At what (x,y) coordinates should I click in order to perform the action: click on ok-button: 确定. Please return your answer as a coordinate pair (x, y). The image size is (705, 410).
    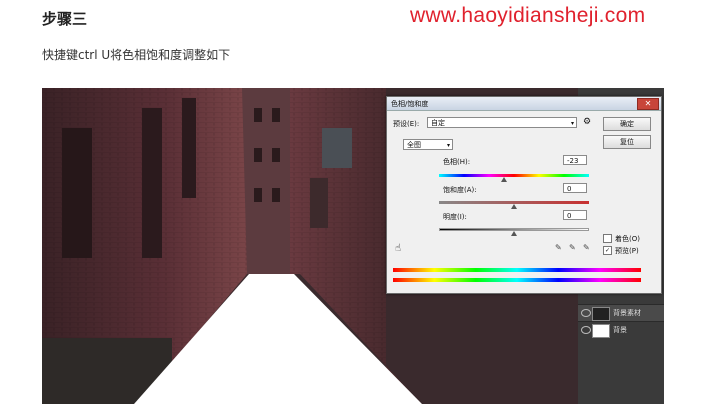
    Looking at the image, I should click on (627, 124).